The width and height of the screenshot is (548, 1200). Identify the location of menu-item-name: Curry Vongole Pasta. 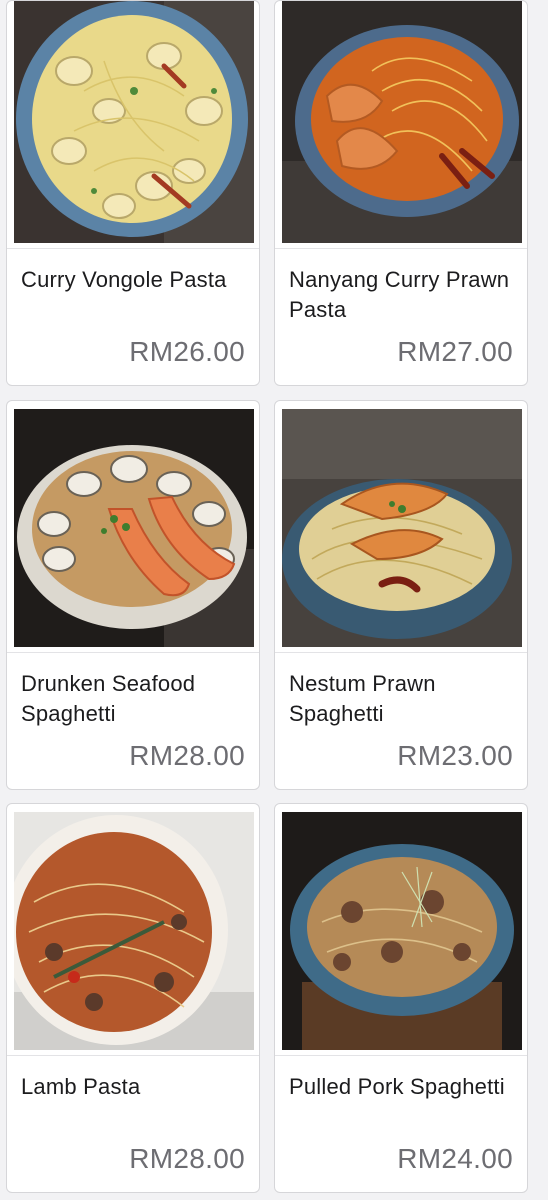
(124, 279).